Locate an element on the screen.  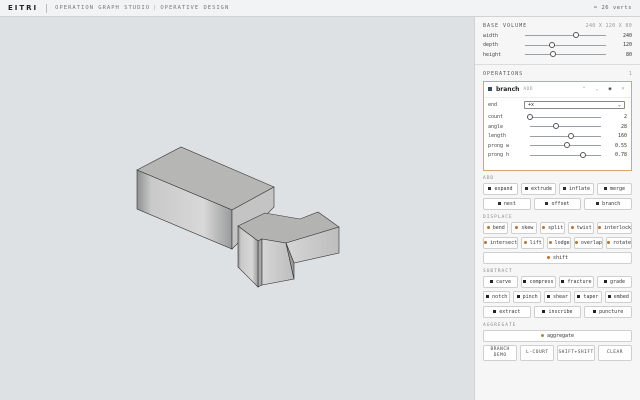
operations-header: OPERATIONS 1 is located at coordinates (557, 74).